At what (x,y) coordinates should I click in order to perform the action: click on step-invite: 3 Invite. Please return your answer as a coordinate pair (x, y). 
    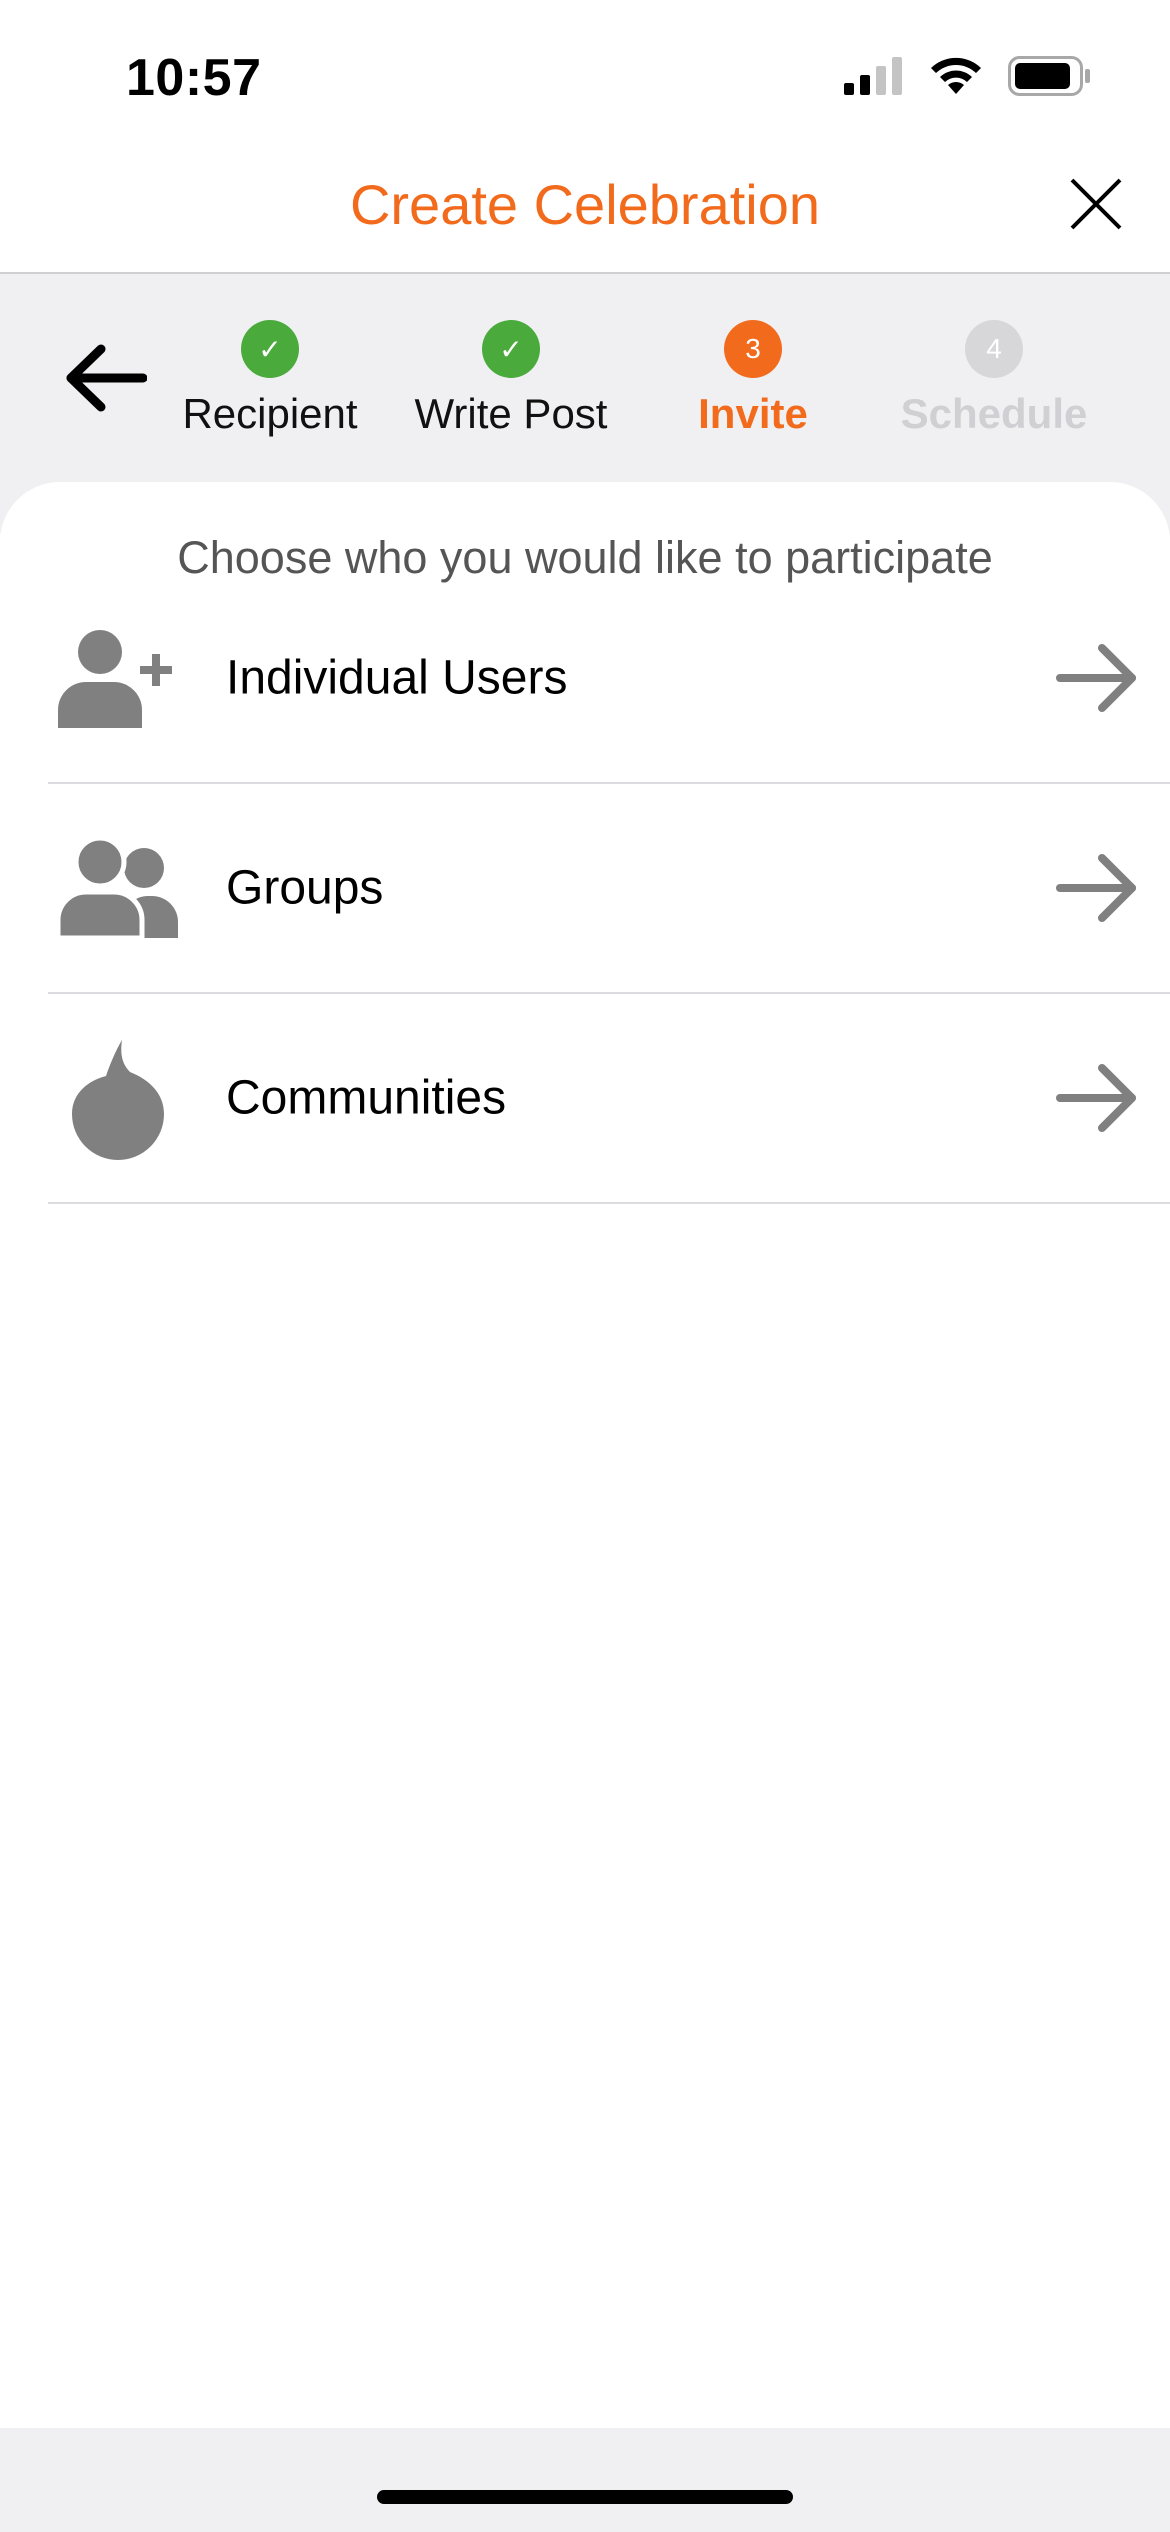
    Looking at the image, I should click on (753, 379).